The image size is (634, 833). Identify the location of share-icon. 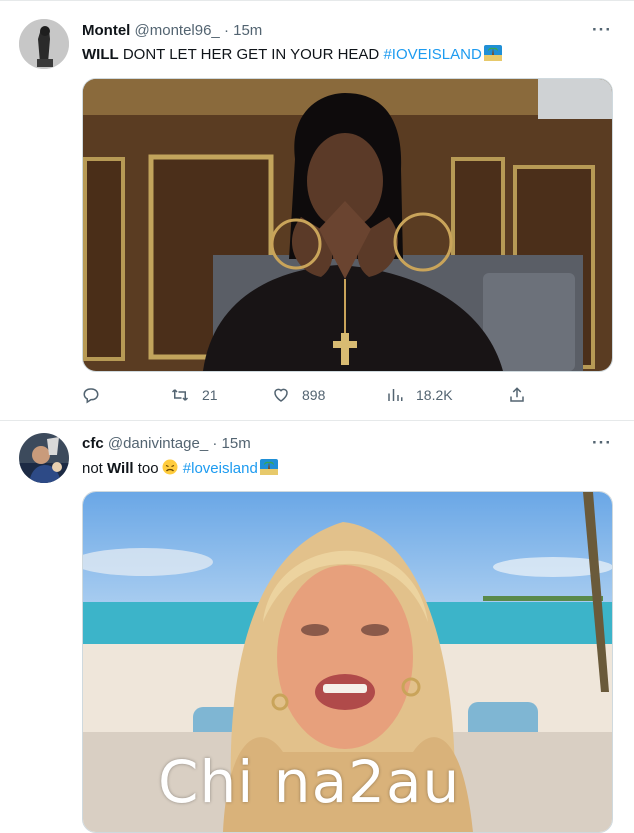
(517, 394).